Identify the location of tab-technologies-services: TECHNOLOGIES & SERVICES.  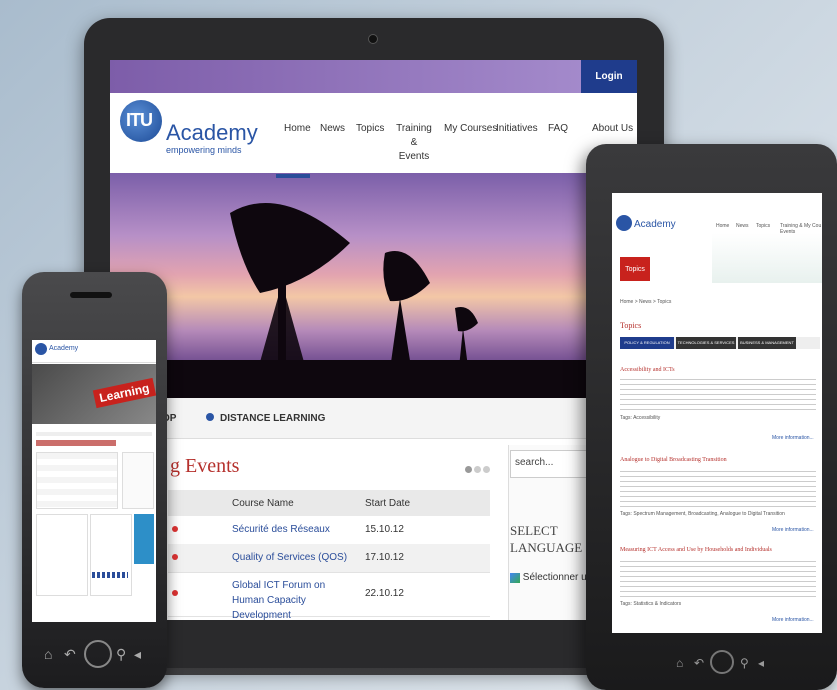
(706, 343).